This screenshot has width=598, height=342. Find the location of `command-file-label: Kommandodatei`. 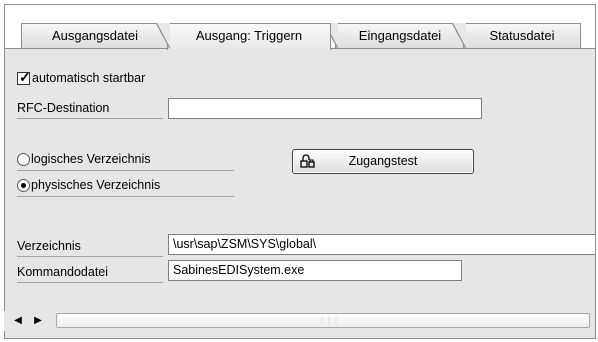

command-file-label: Kommandodatei is located at coordinates (63, 272).